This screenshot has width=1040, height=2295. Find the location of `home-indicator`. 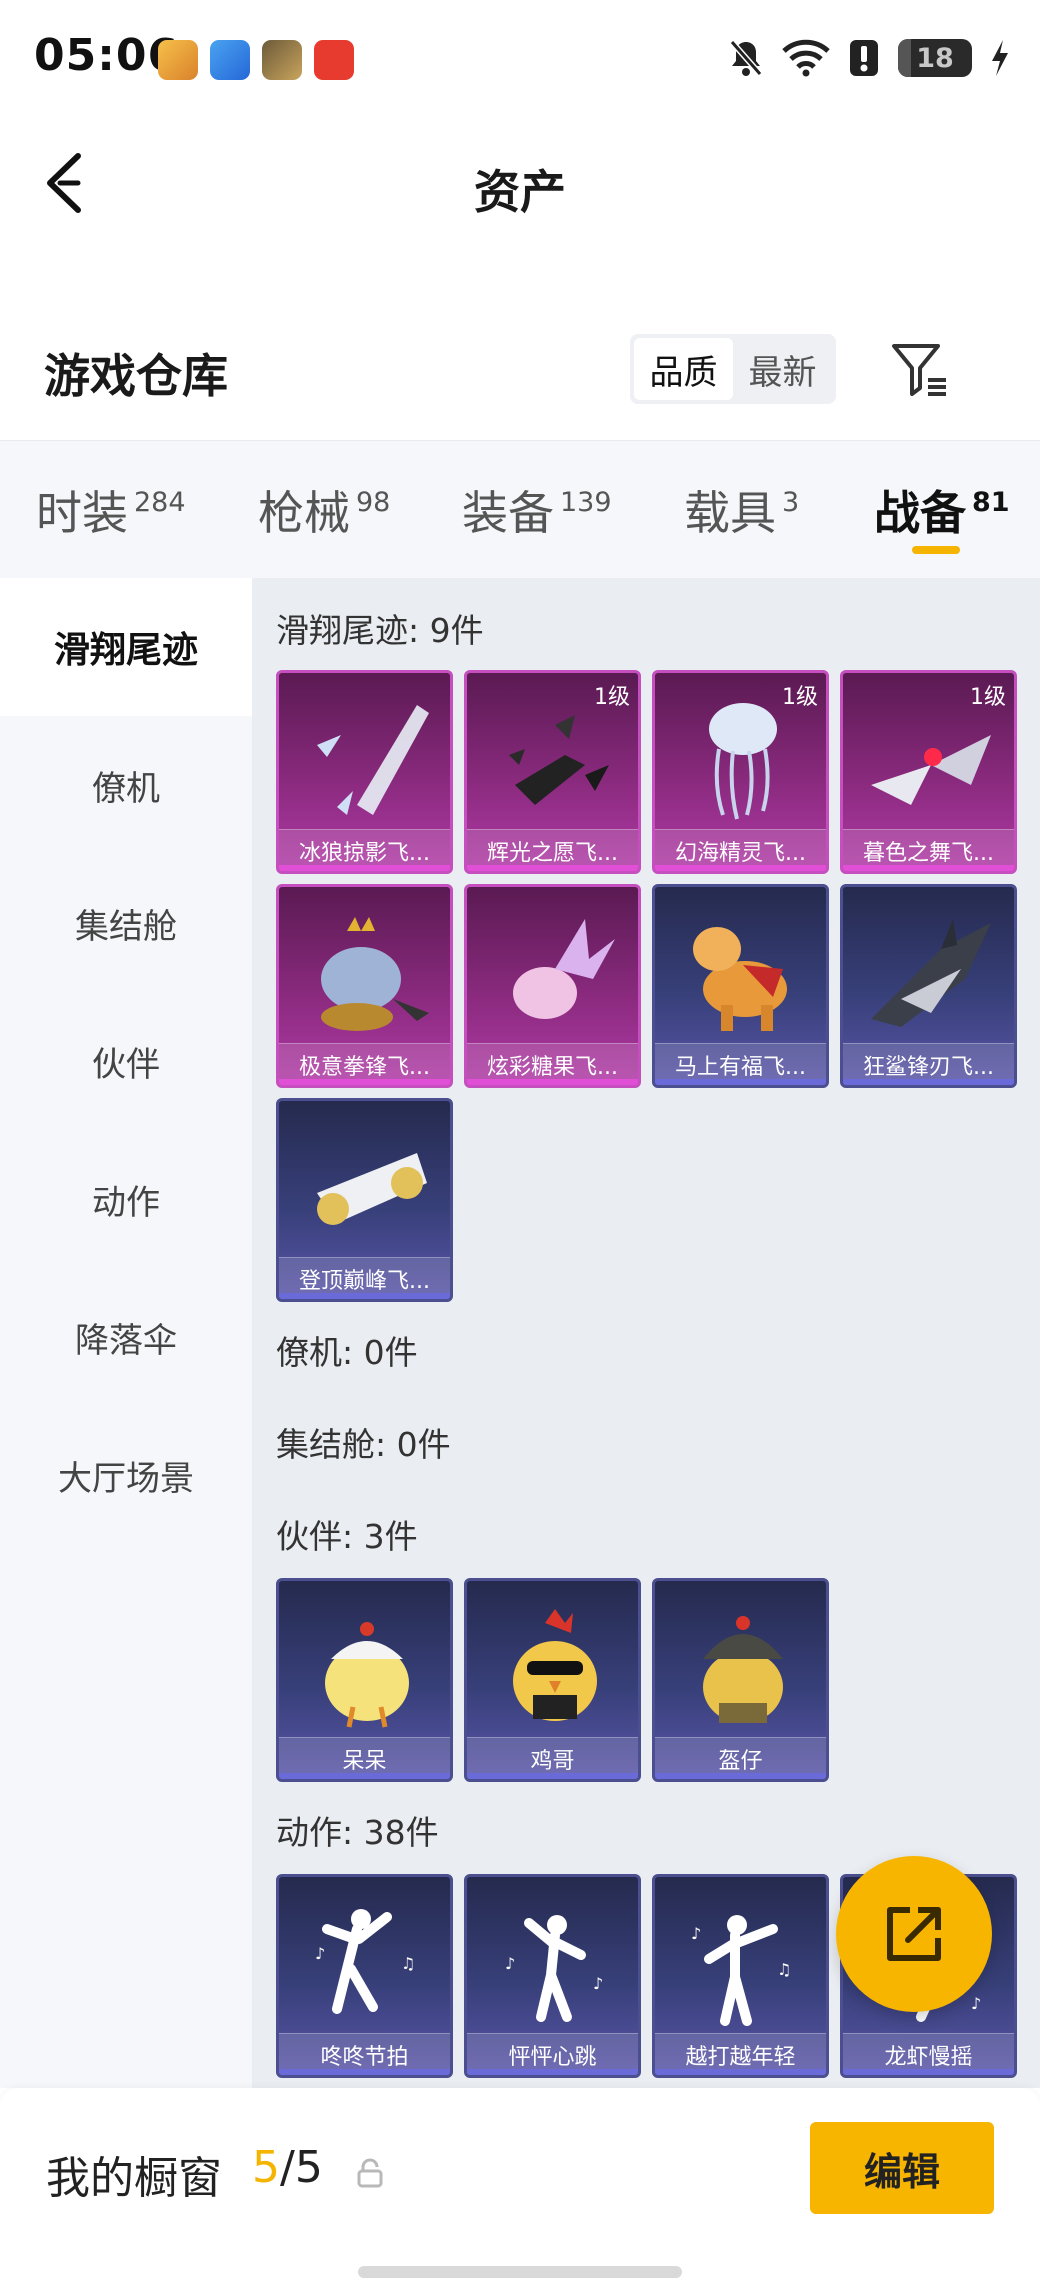

home-indicator is located at coordinates (520, 2272).